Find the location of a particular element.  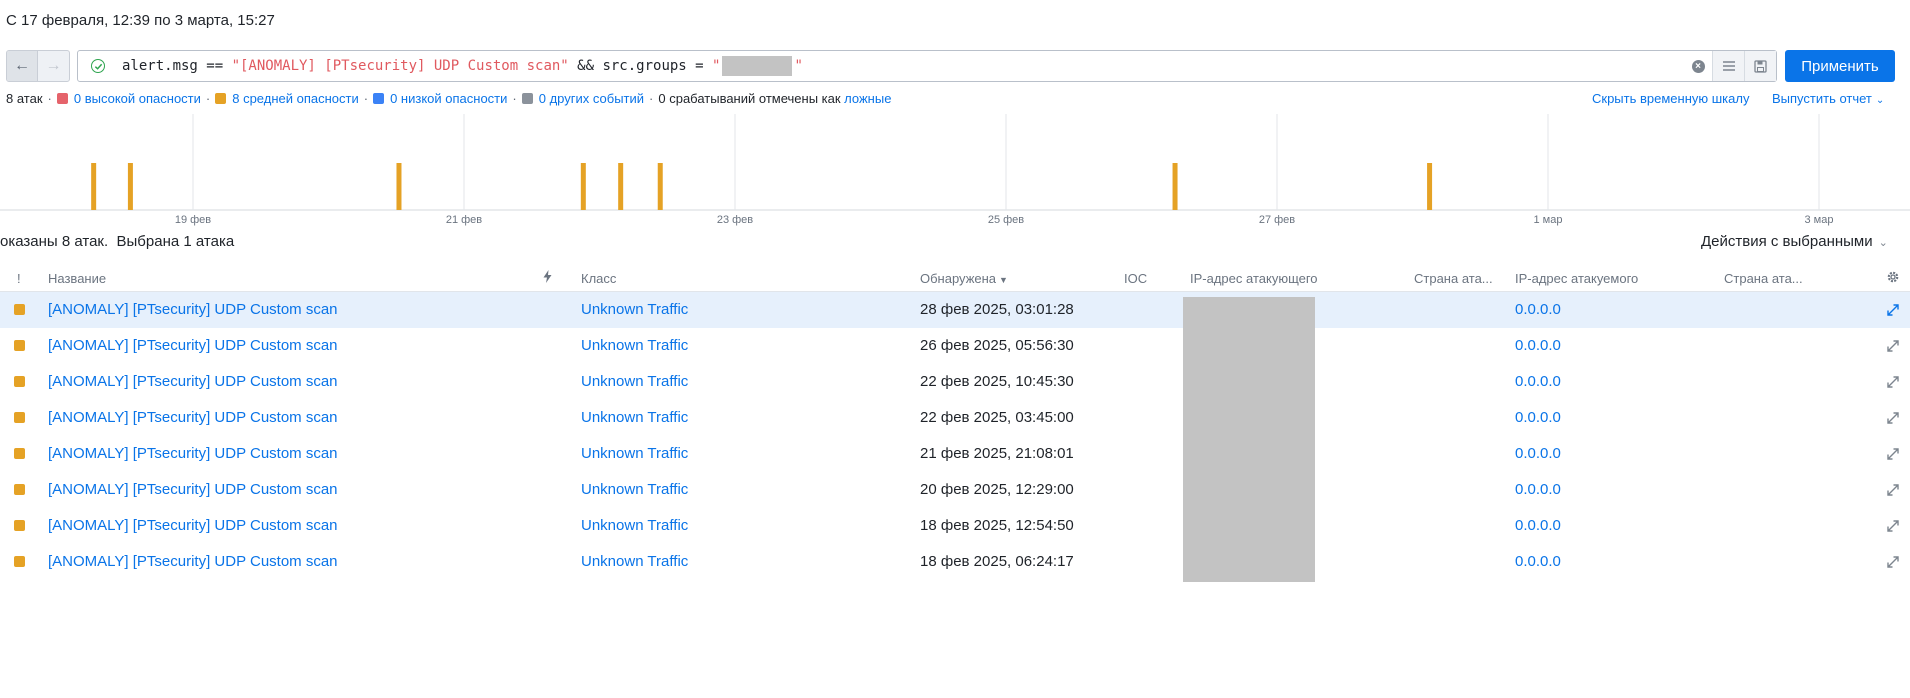

col-ioc: IOC is located at coordinates (1135, 278).